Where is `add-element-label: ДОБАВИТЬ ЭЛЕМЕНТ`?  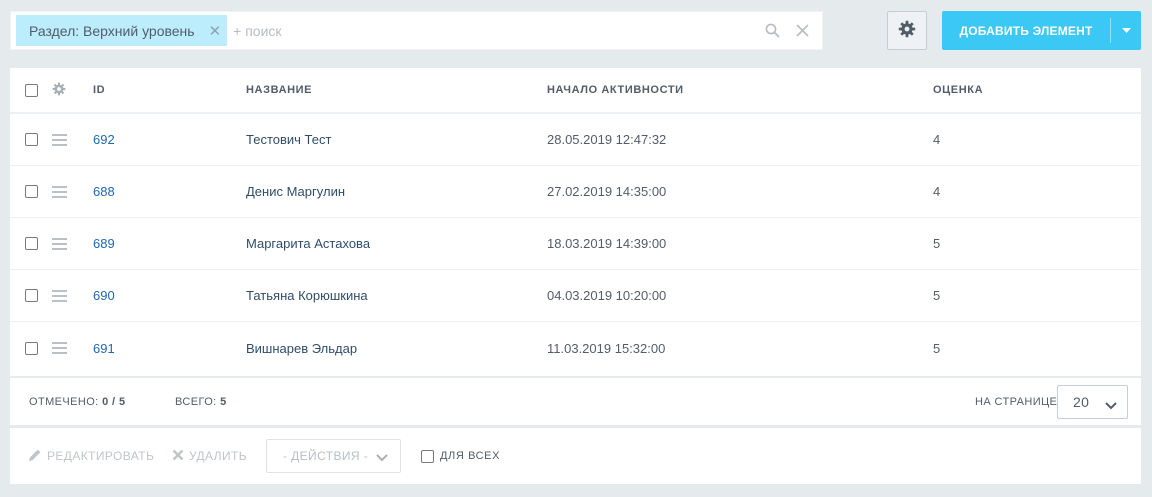 add-element-label: ДОБАВИТЬ ЭЛЕМЕНТ is located at coordinates (1026, 30).